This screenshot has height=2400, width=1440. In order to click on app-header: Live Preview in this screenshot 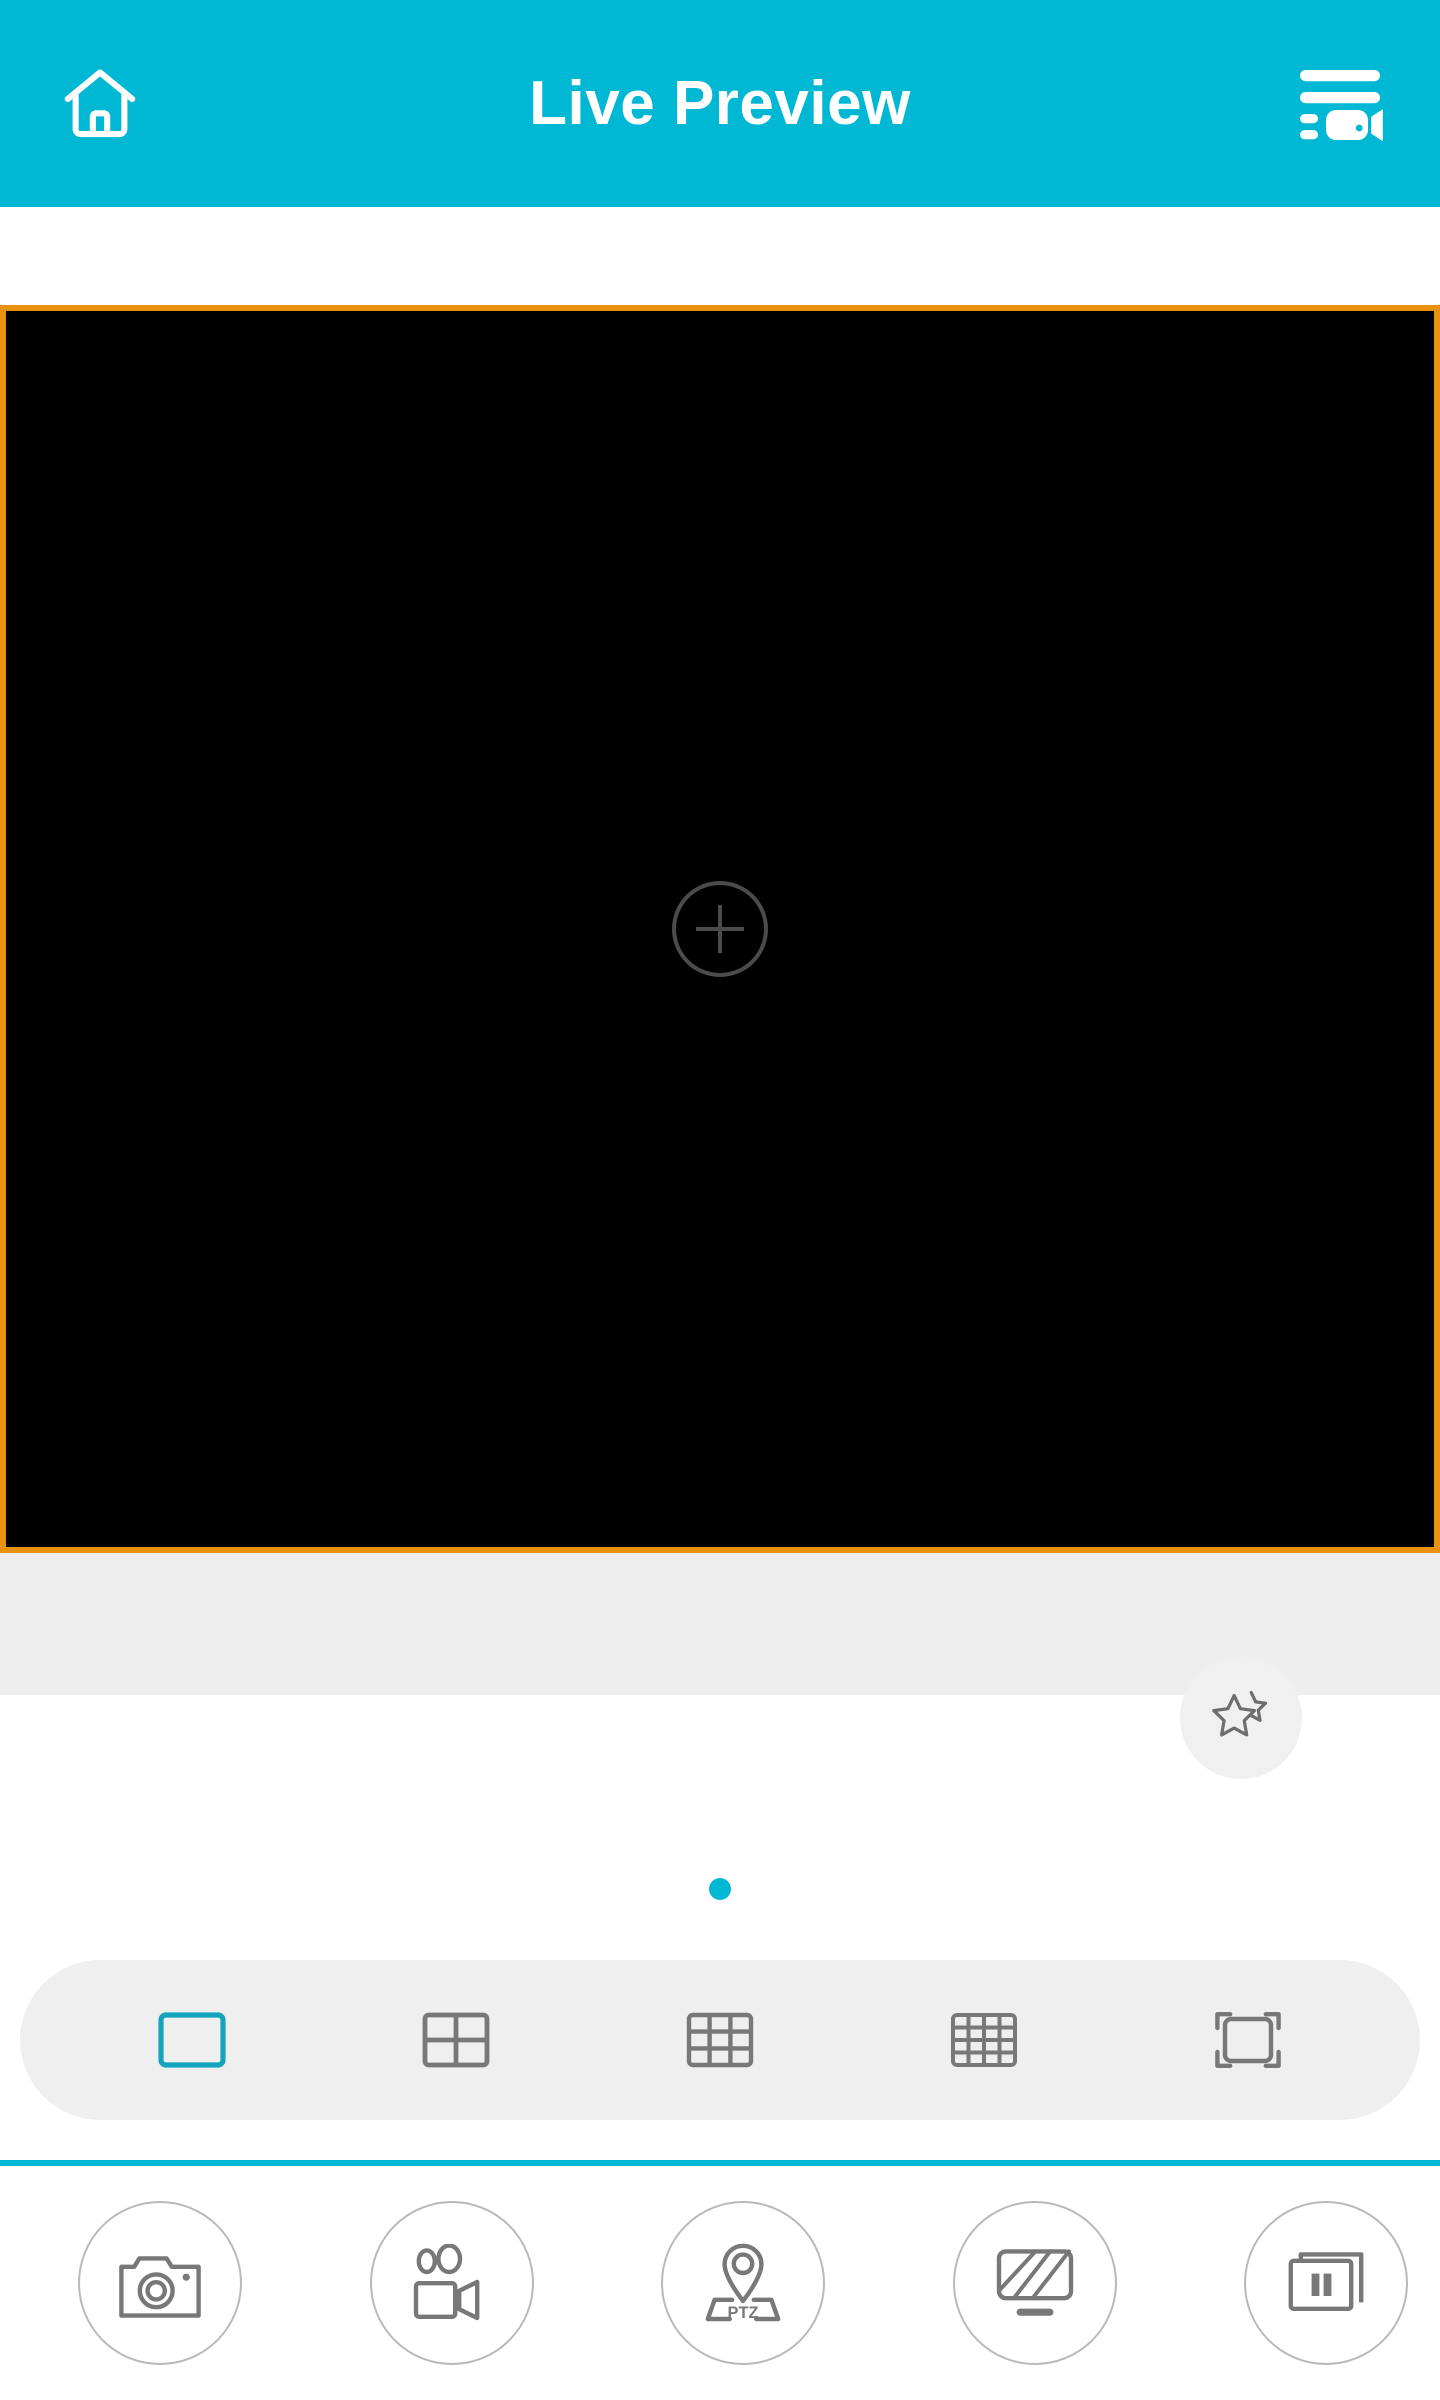, I will do `click(720, 103)`.